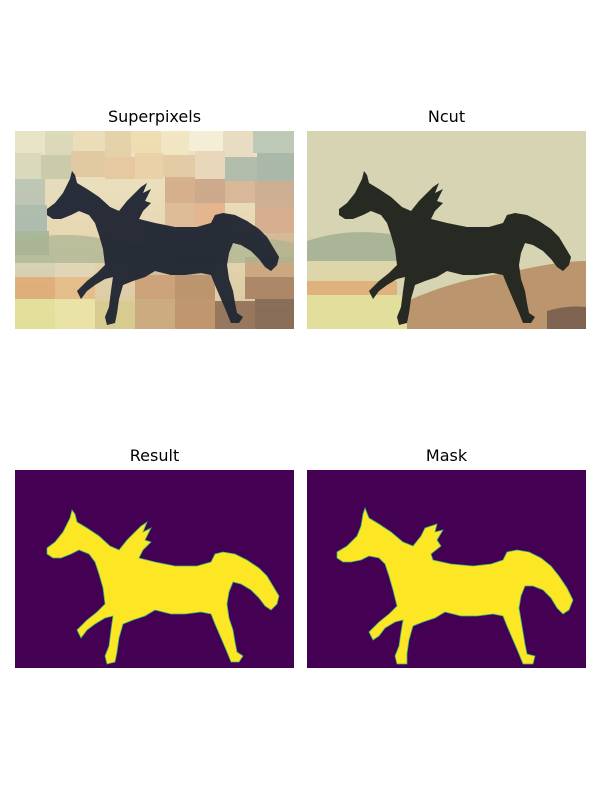 The image size is (600, 800). Describe the element at coordinates (154, 116) in the screenshot. I see `superpixels-title: Superpixels` at that location.